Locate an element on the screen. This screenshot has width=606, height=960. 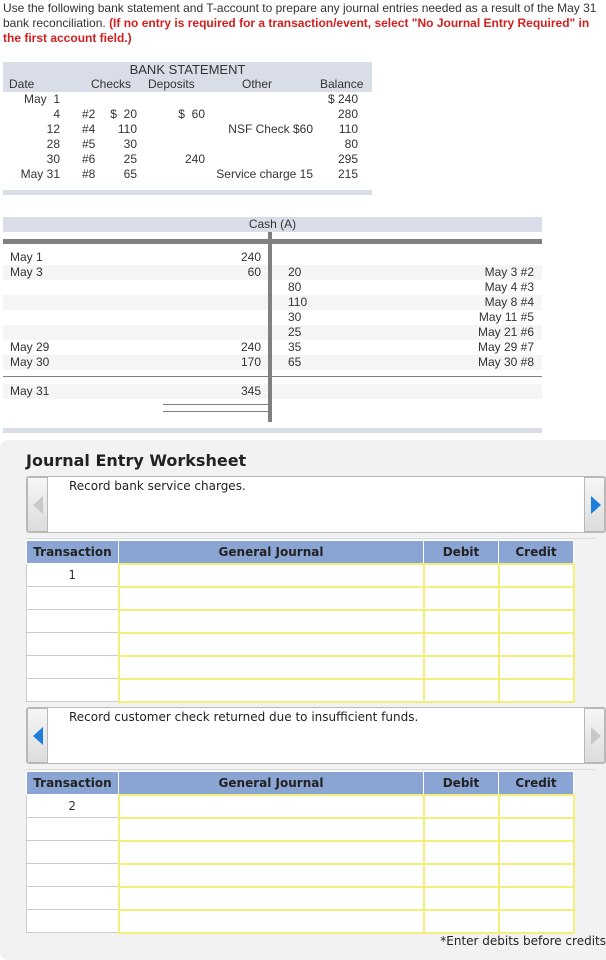
bank-statement-title: BANK STATEMENT is located at coordinates (187, 69).